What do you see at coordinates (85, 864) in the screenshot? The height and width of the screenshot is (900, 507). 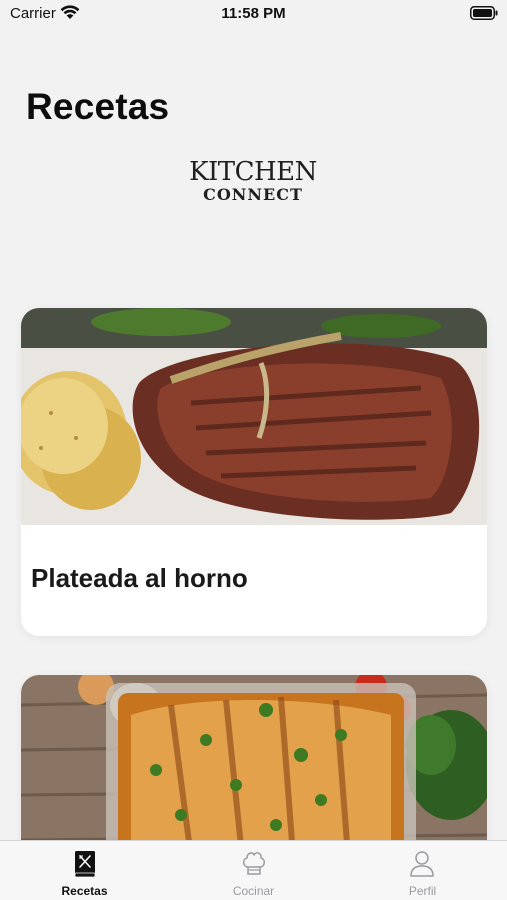 I see `recipe-book-icon` at bounding box center [85, 864].